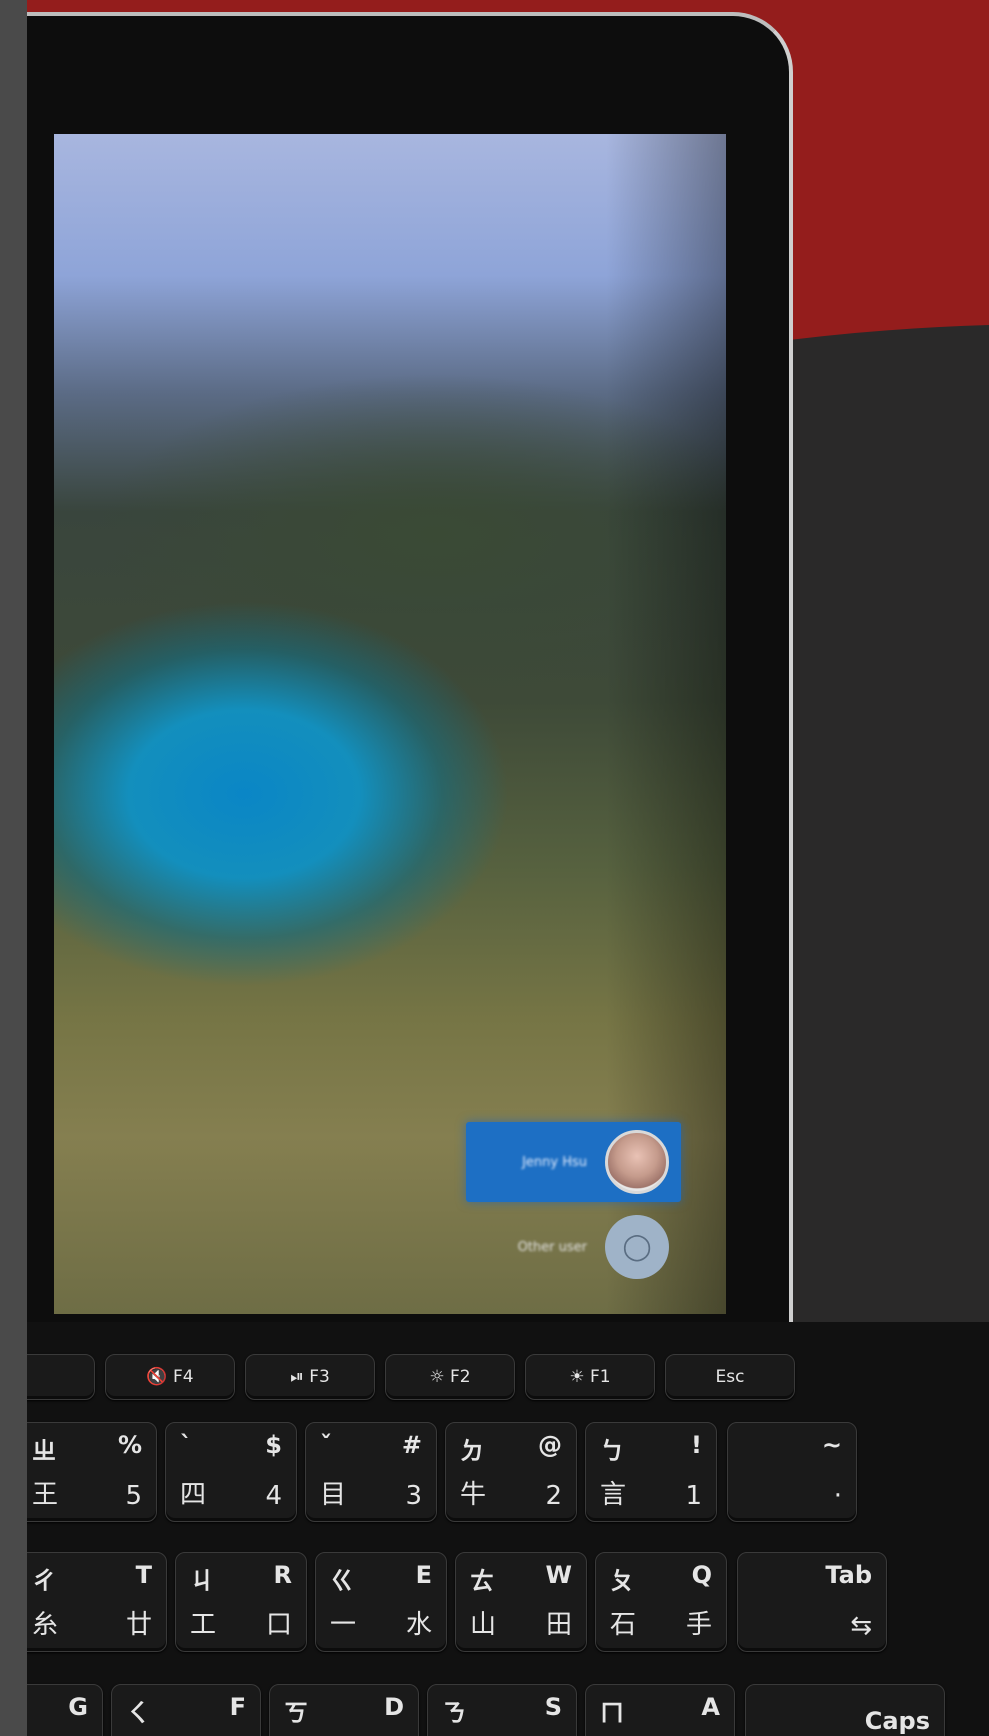 The width and height of the screenshot is (989, 1736). What do you see at coordinates (418, 1625) in the screenshot?
I see `key-bottom: 水` at bounding box center [418, 1625].